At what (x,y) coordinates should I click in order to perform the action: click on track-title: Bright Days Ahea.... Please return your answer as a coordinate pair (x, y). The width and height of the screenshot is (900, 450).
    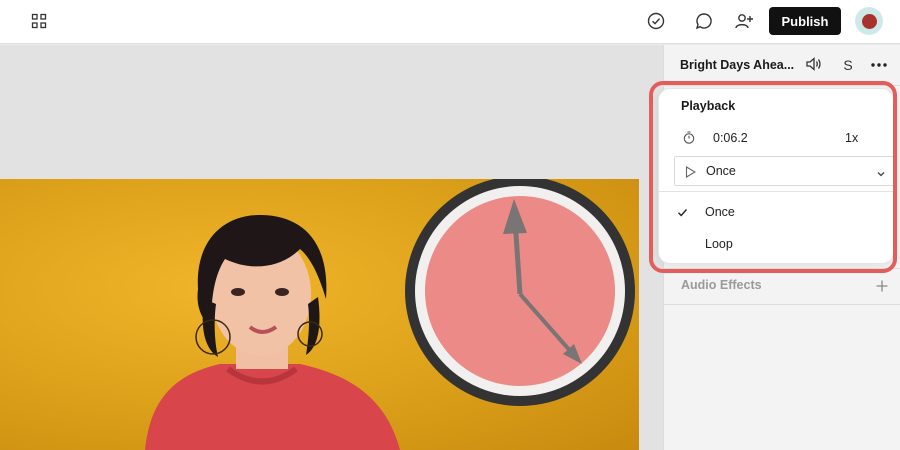
    Looking at the image, I should click on (737, 65).